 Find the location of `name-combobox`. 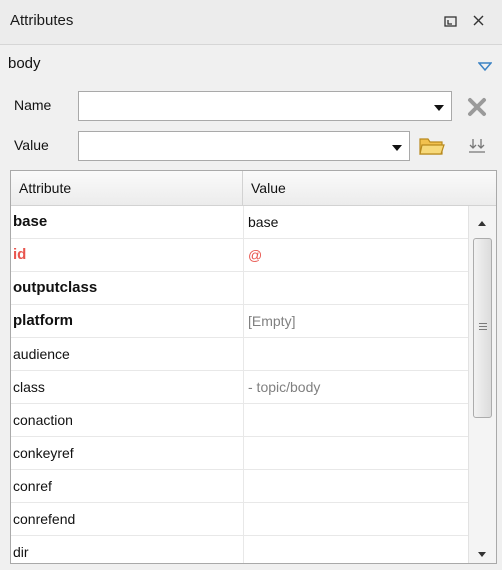

name-combobox is located at coordinates (265, 106).